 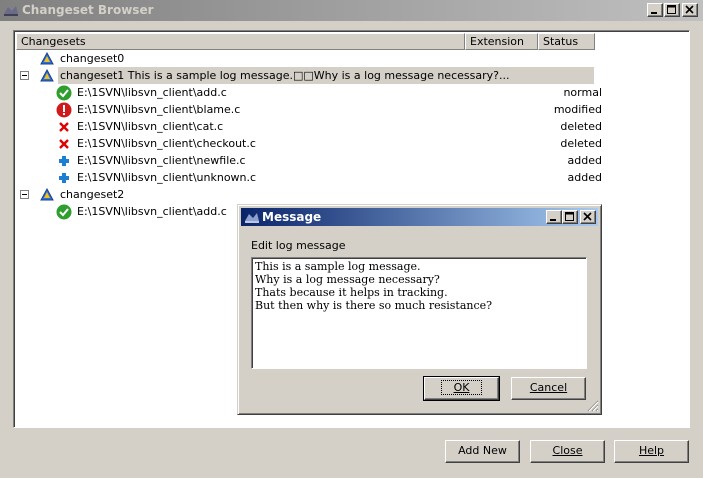 What do you see at coordinates (298, 245) in the screenshot?
I see `edit-log-label: Edit log message` at bounding box center [298, 245].